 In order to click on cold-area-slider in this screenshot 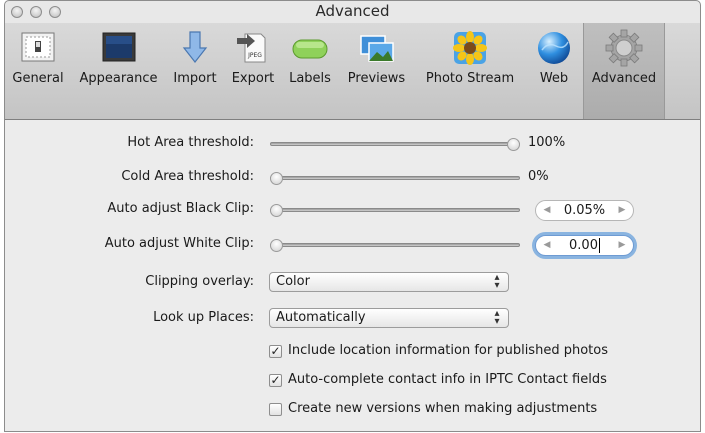, I will do `click(395, 178)`.